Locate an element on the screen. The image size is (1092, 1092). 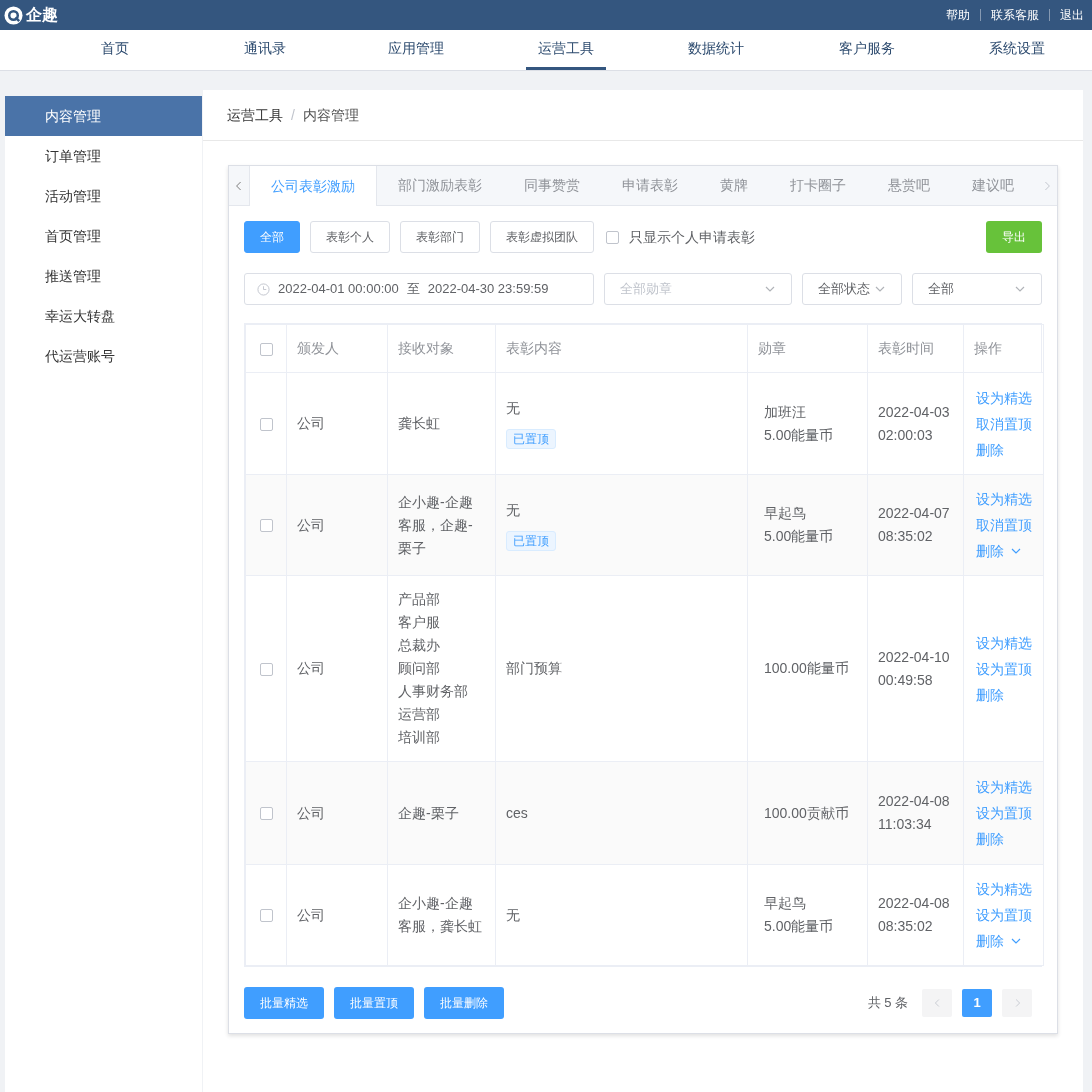
nav-tab: 系统设置 is located at coordinates (1016, 50).